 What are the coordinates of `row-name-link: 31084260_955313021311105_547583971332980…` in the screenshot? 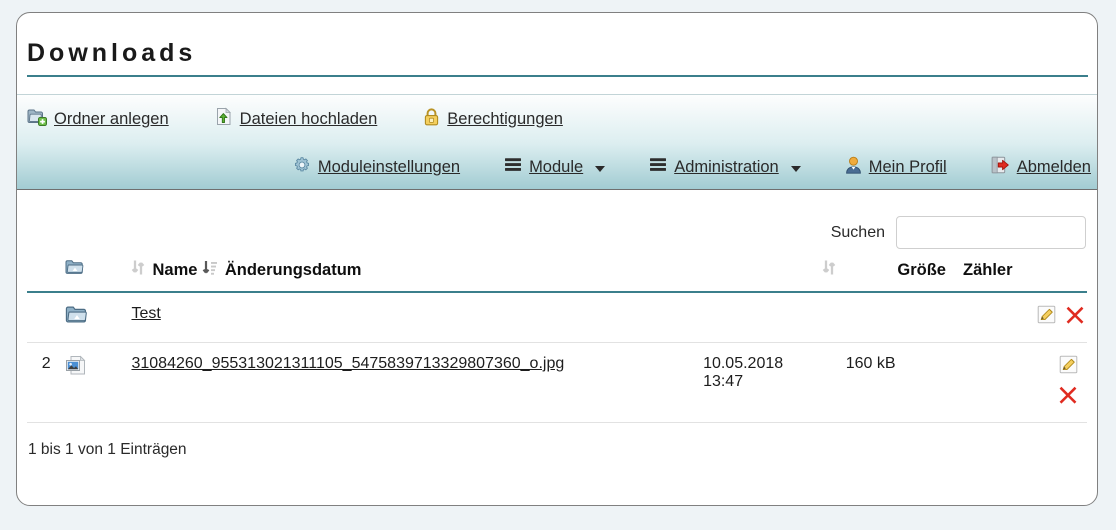 It's located at (347, 363).